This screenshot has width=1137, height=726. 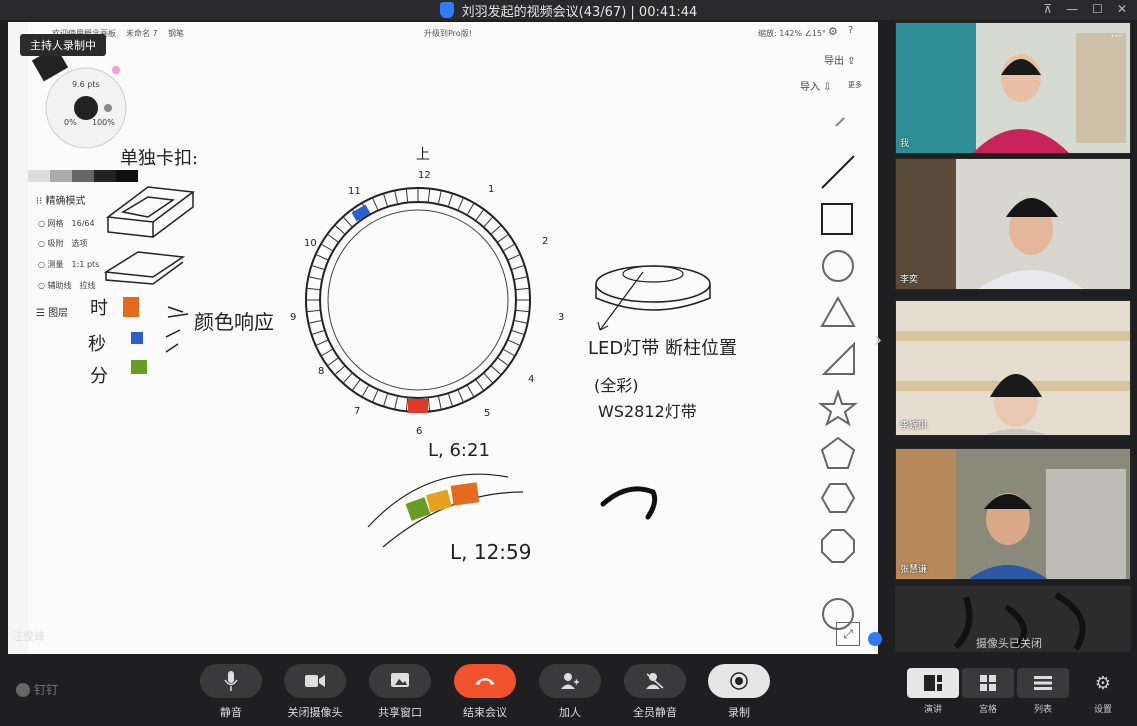 I want to click on hw-title: 单独卡扣:, so click(x=159, y=158).